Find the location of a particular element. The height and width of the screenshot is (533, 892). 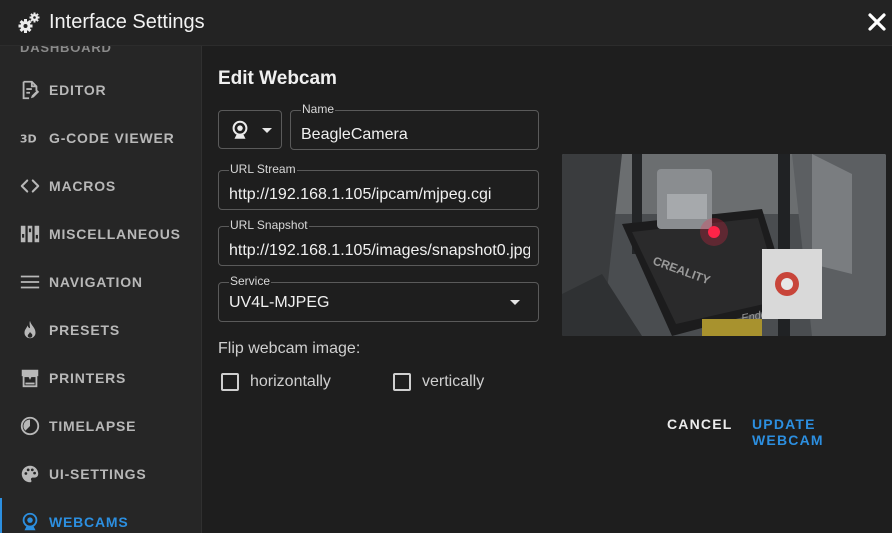

page-title: Edit Webcam is located at coordinates (277, 78).